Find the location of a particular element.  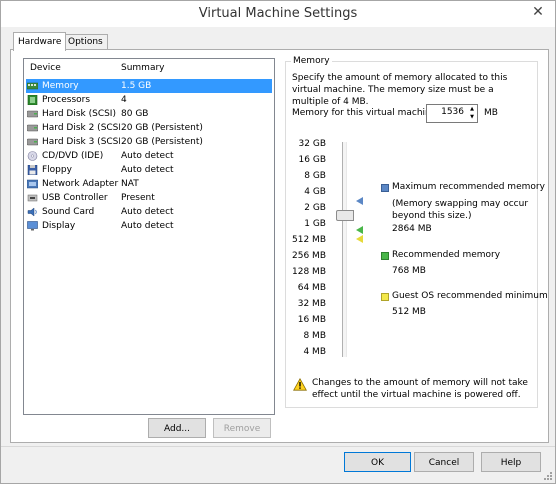

display-icon is located at coordinates (32, 226).